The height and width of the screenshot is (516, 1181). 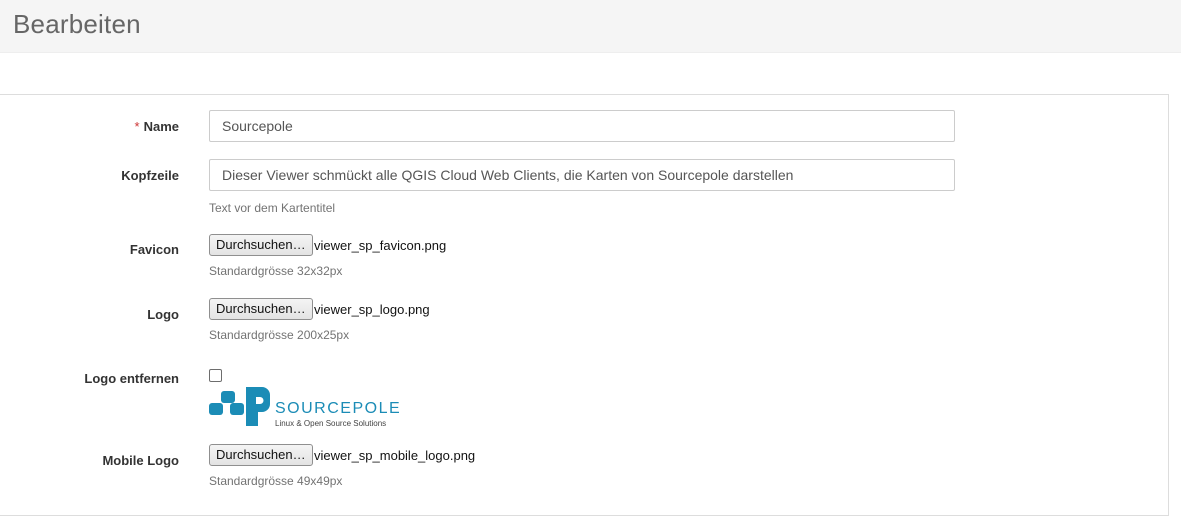 I want to click on sourcepole-logo: SOURCEPOLE Linux & Open Source Solutions, so click(x=305, y=407).